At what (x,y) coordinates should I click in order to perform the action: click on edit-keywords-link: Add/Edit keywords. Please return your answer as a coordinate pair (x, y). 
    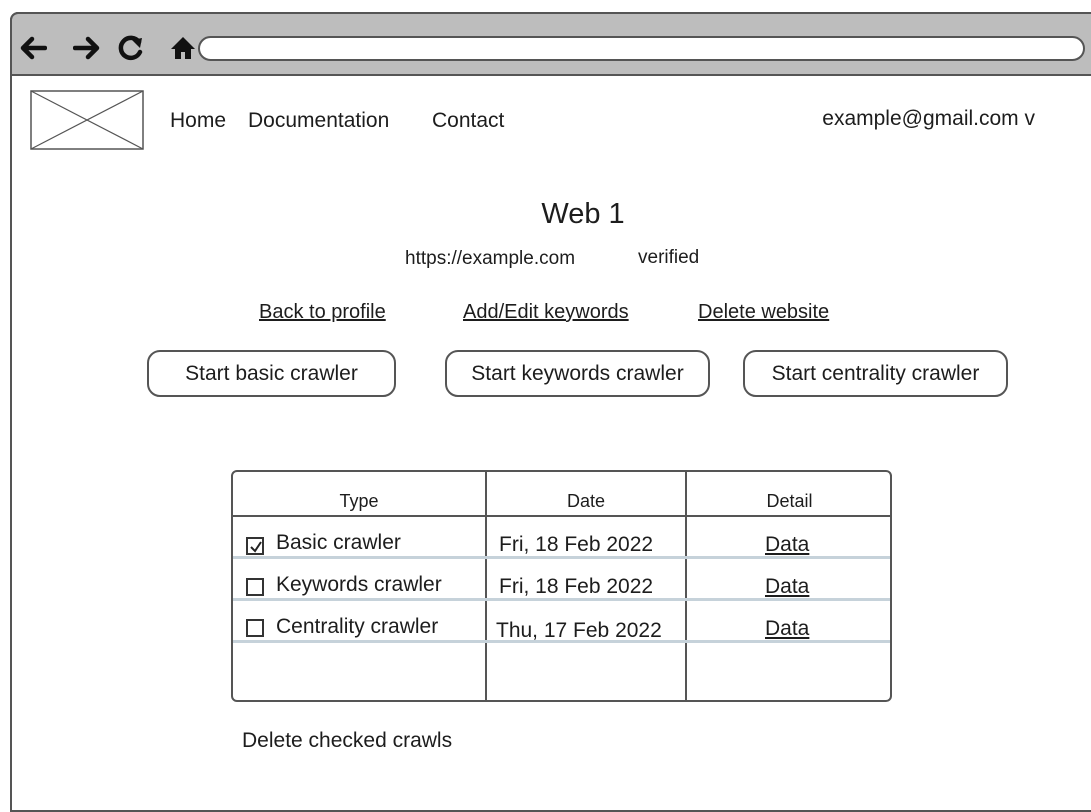
    Looking at the image, I should click on (546, 312).